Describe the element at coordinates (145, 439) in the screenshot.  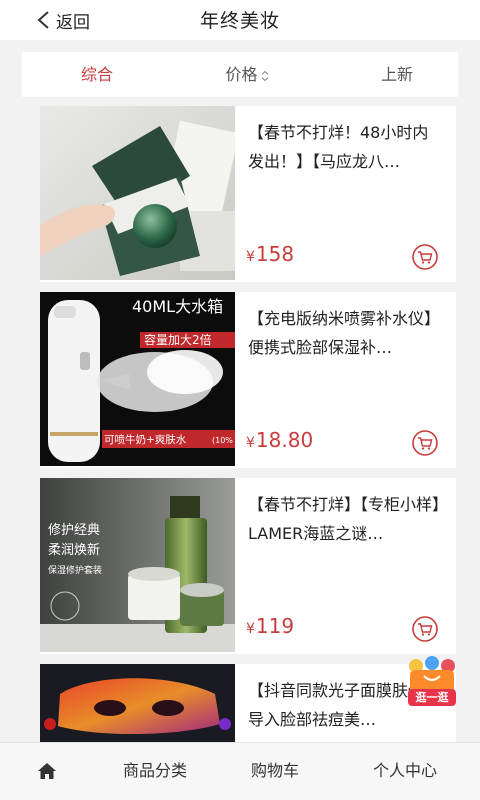
I see `promo-text: 可喷牛奶+爽肤水` at that location.